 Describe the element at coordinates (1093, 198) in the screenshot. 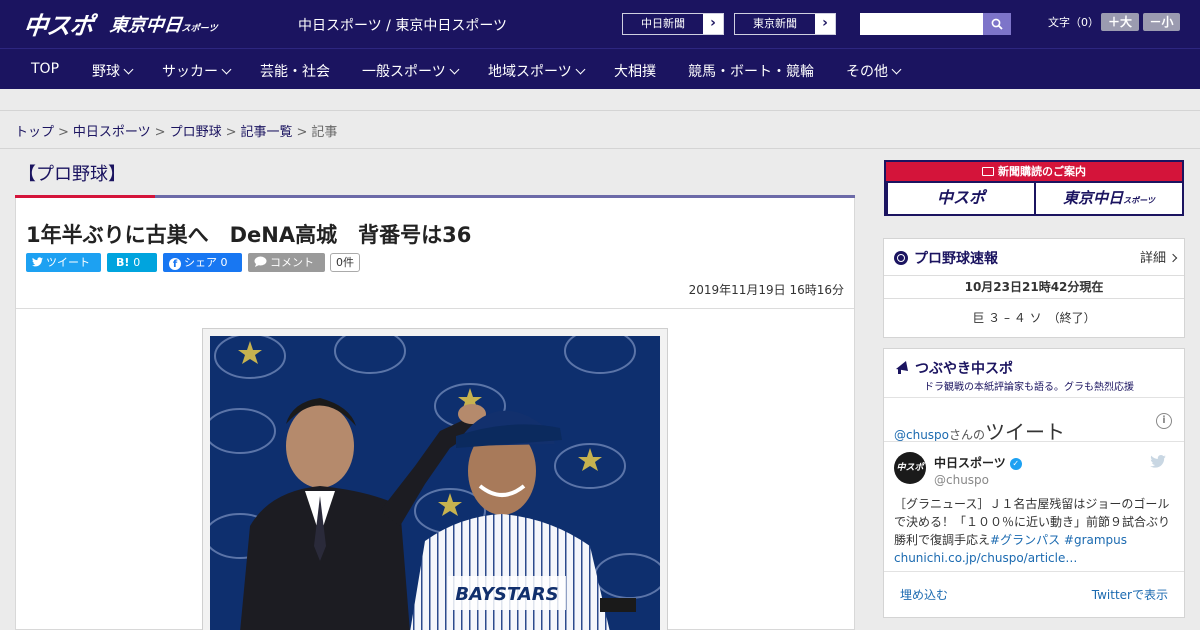

I see `subscribe-tokyo-label: 東京中日` at that location.